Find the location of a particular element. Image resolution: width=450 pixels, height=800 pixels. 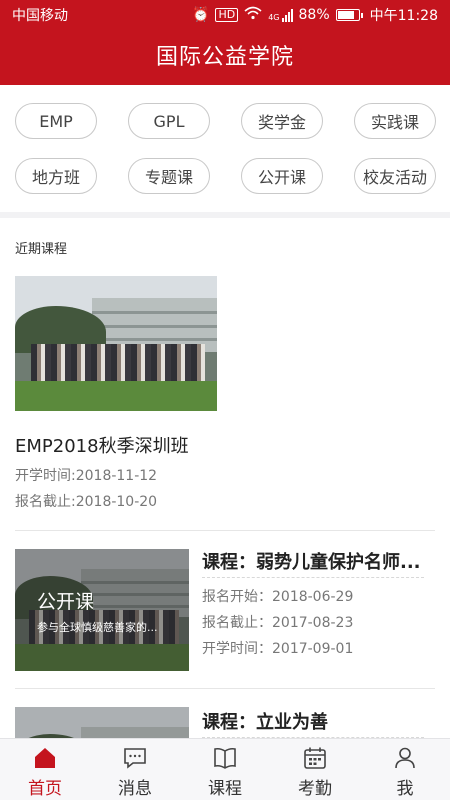

featured-deadline: 报名截止:2018-10-20 is located at coordinates (86, 502).